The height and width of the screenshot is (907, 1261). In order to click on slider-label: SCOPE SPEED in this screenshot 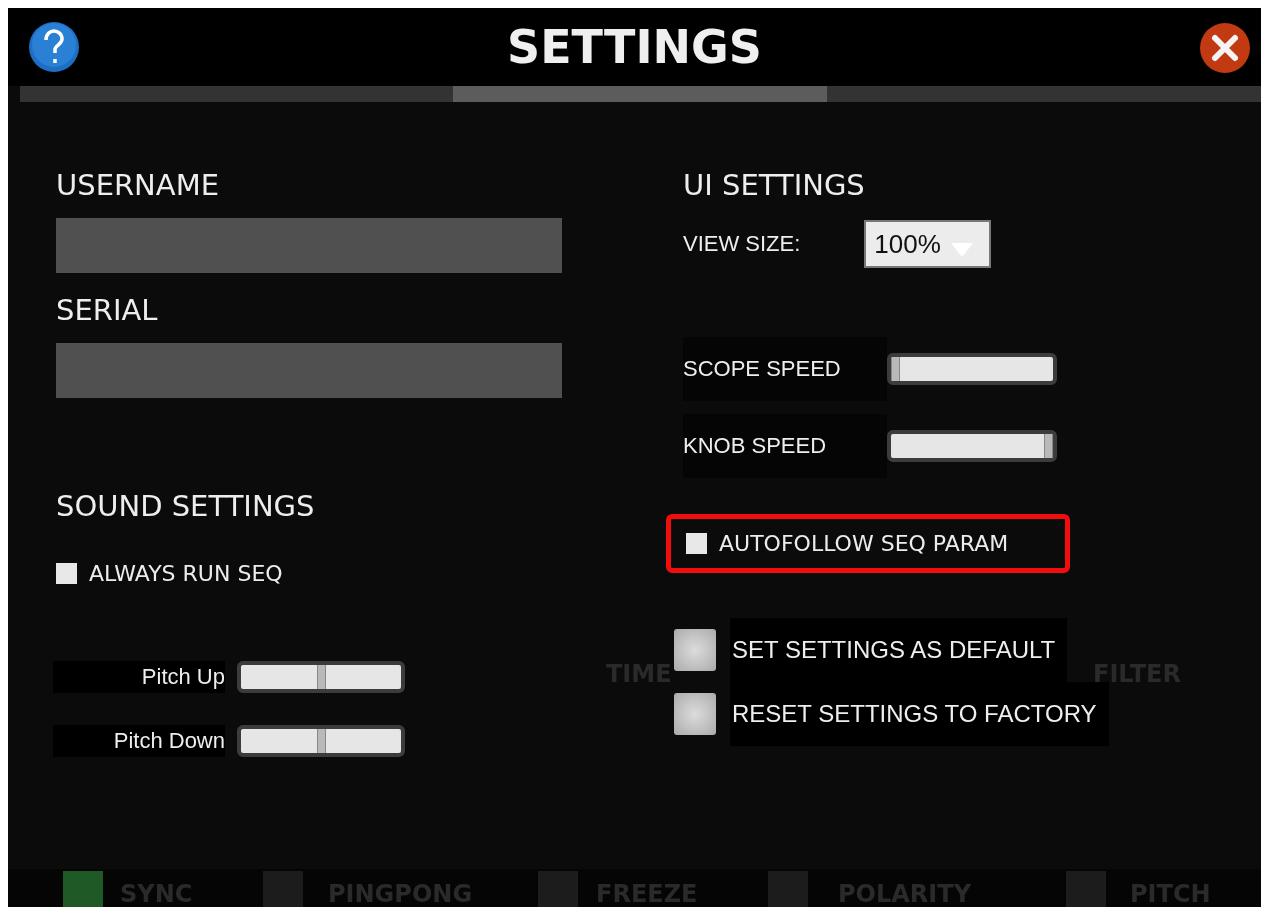, I will do `click(762, 369)`.